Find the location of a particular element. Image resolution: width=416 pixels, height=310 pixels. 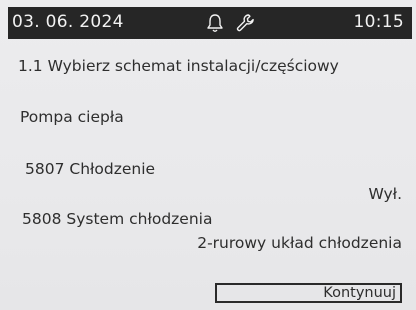

page-title: 1.1 Wybierz schemat instalacji/częściowy is located at coordinates (178, 66).